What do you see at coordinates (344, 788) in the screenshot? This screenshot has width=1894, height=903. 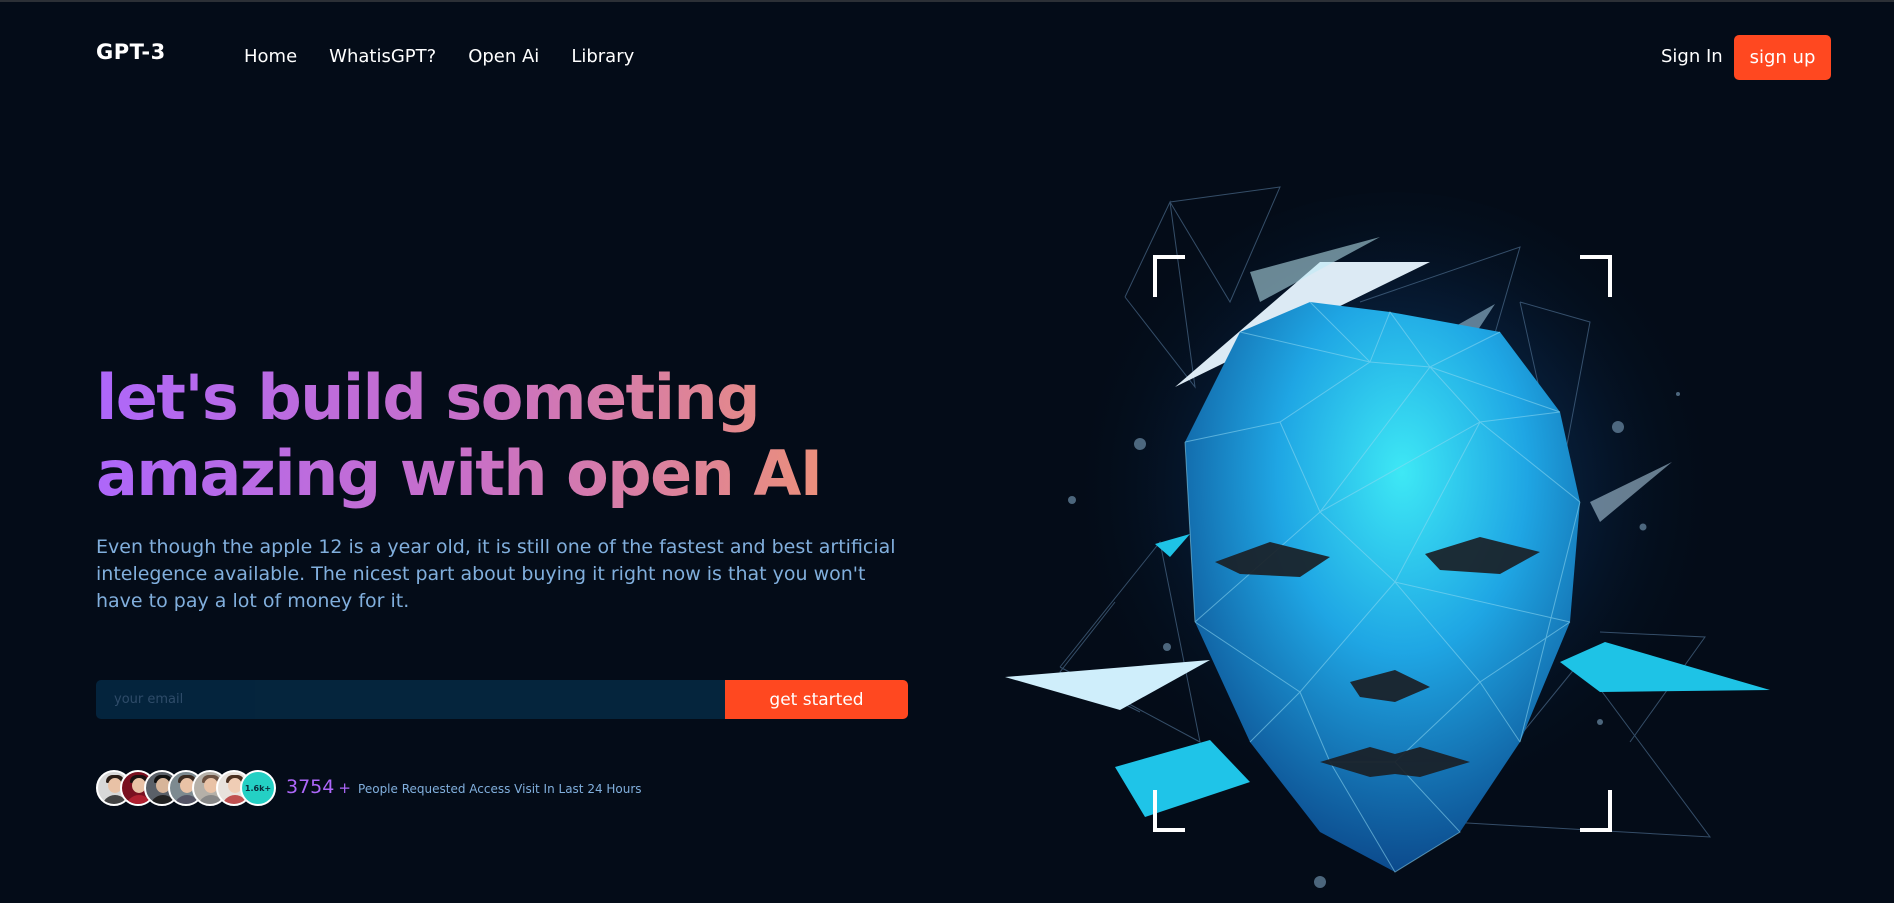 I see `requests-plus: +` at bounding box center [344, 788].